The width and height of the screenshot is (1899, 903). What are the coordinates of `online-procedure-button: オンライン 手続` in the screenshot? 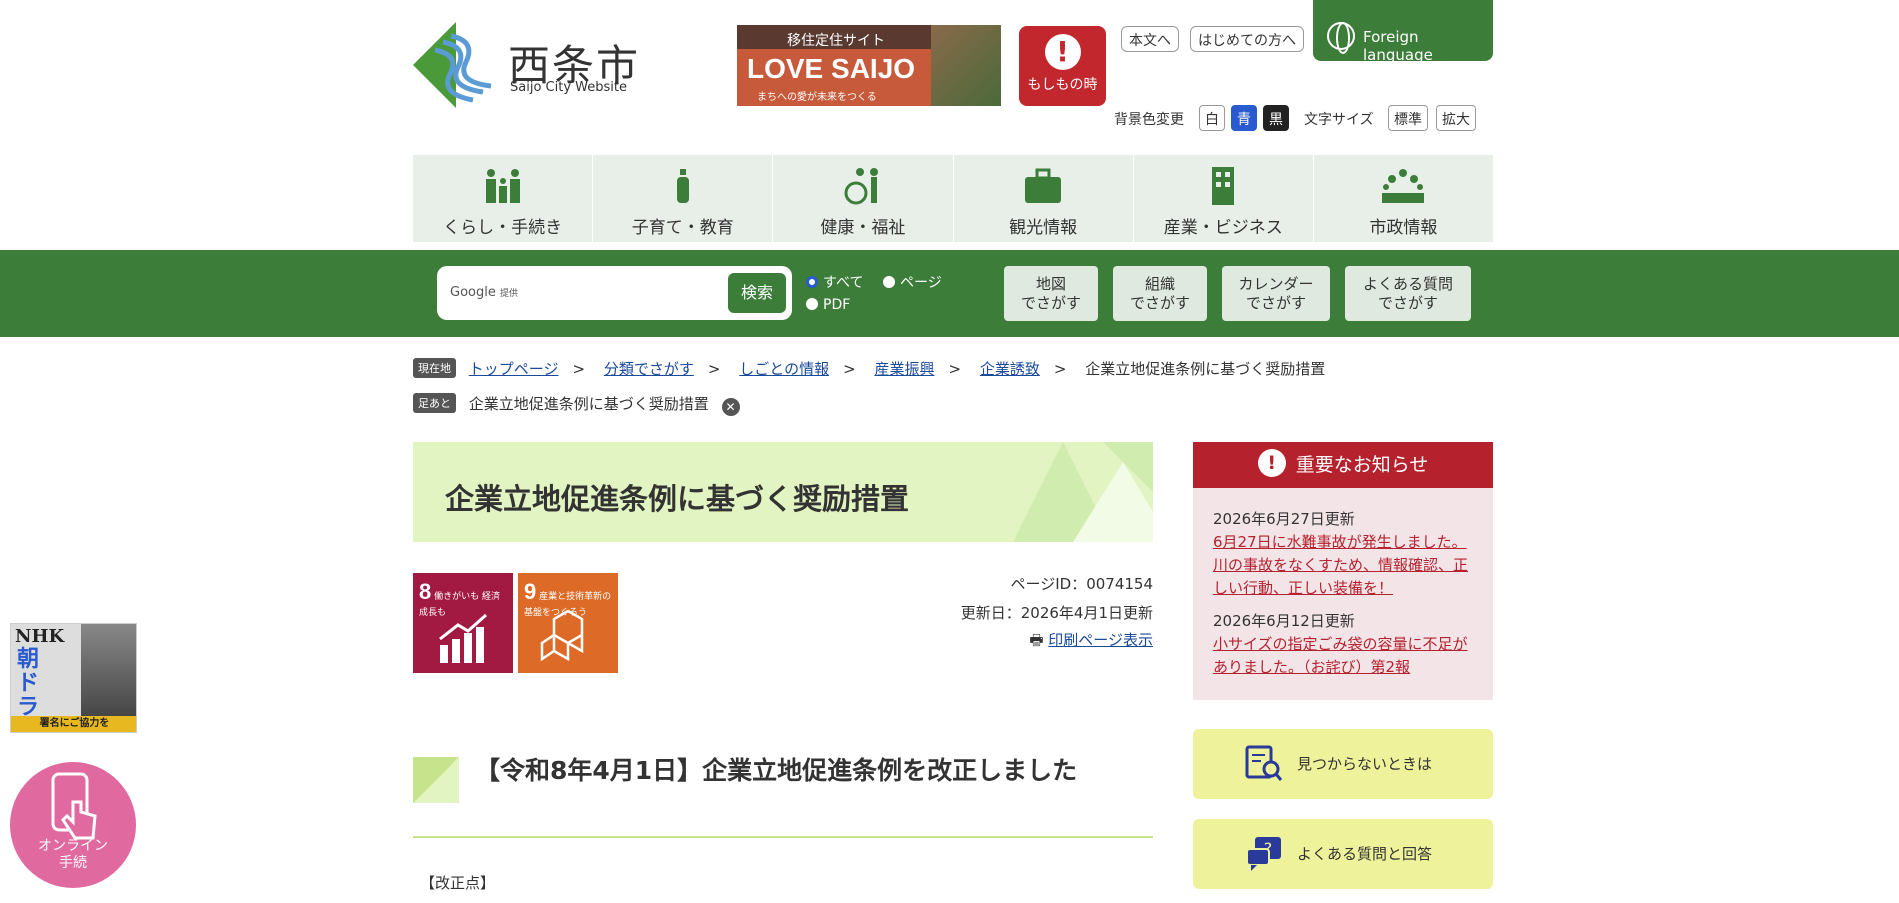 It's located at (73, 825).